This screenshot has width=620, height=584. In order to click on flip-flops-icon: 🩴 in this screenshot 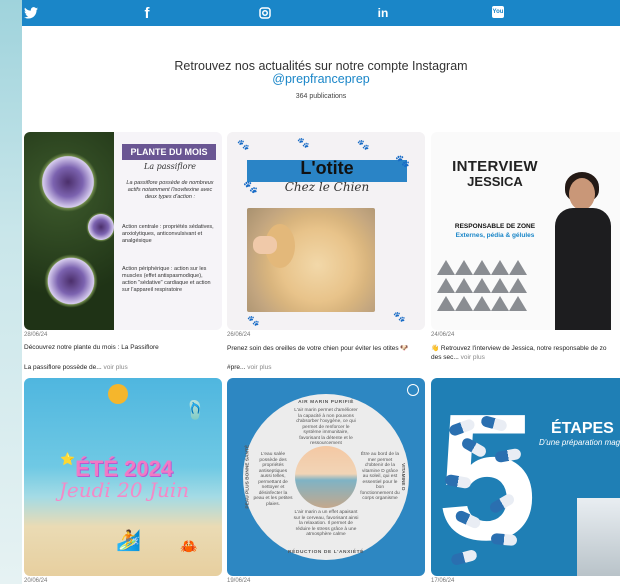, I will do `click(195, 410)`.